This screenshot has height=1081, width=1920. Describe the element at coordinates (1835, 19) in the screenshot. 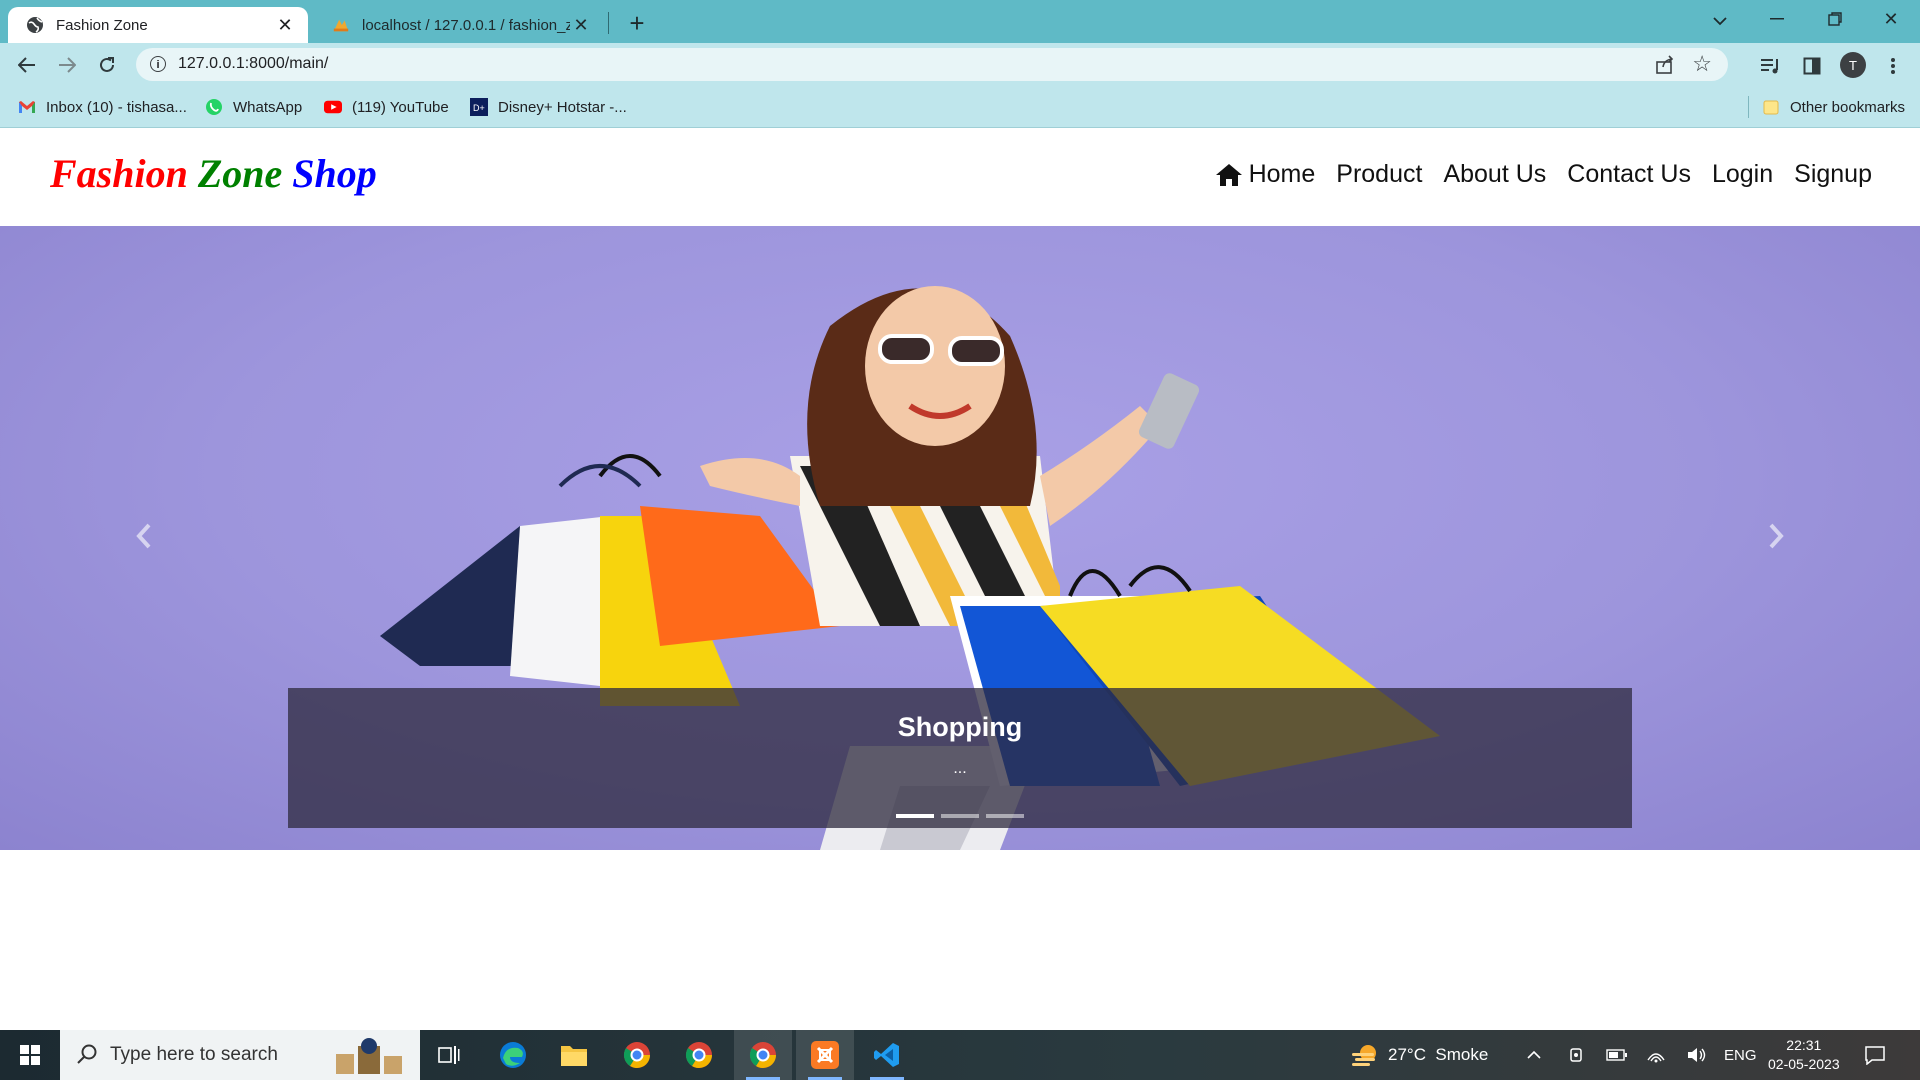

I see `restore-icon` at that location.